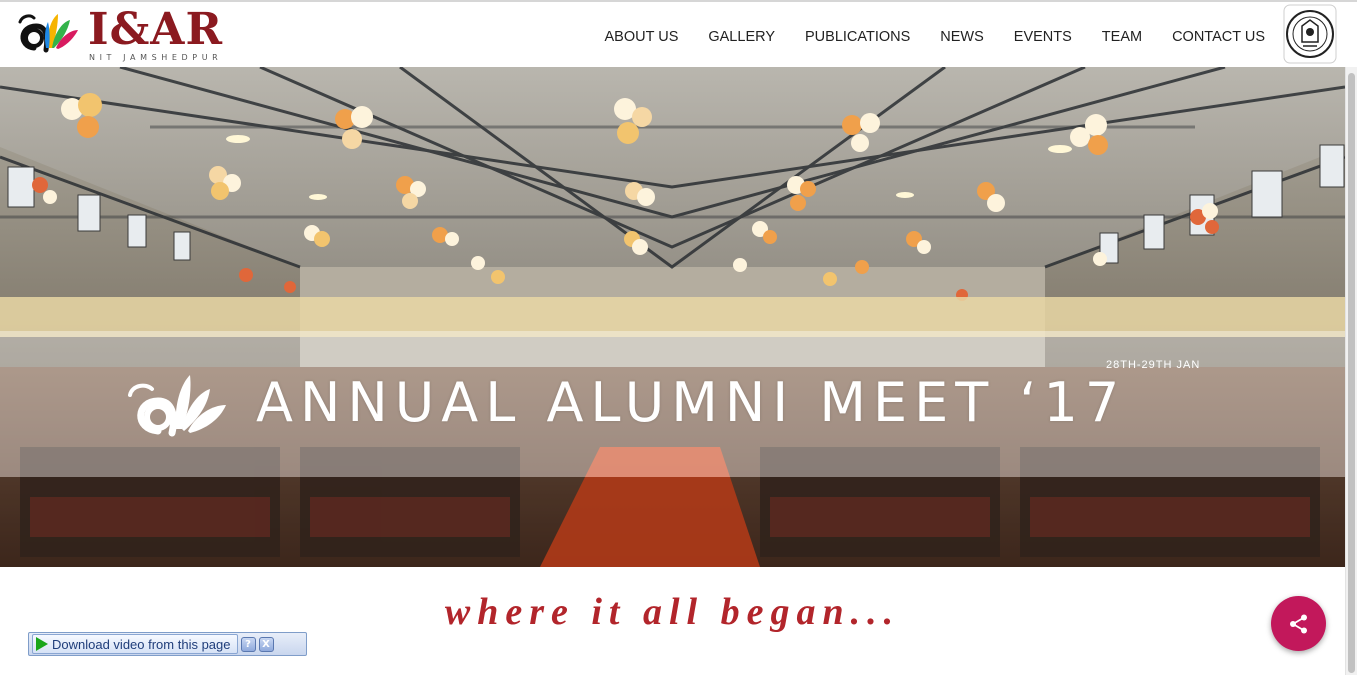  Describe the element at coordinates (1310, 34) in the screenshot. I see `institute-crest-icon` at that location.